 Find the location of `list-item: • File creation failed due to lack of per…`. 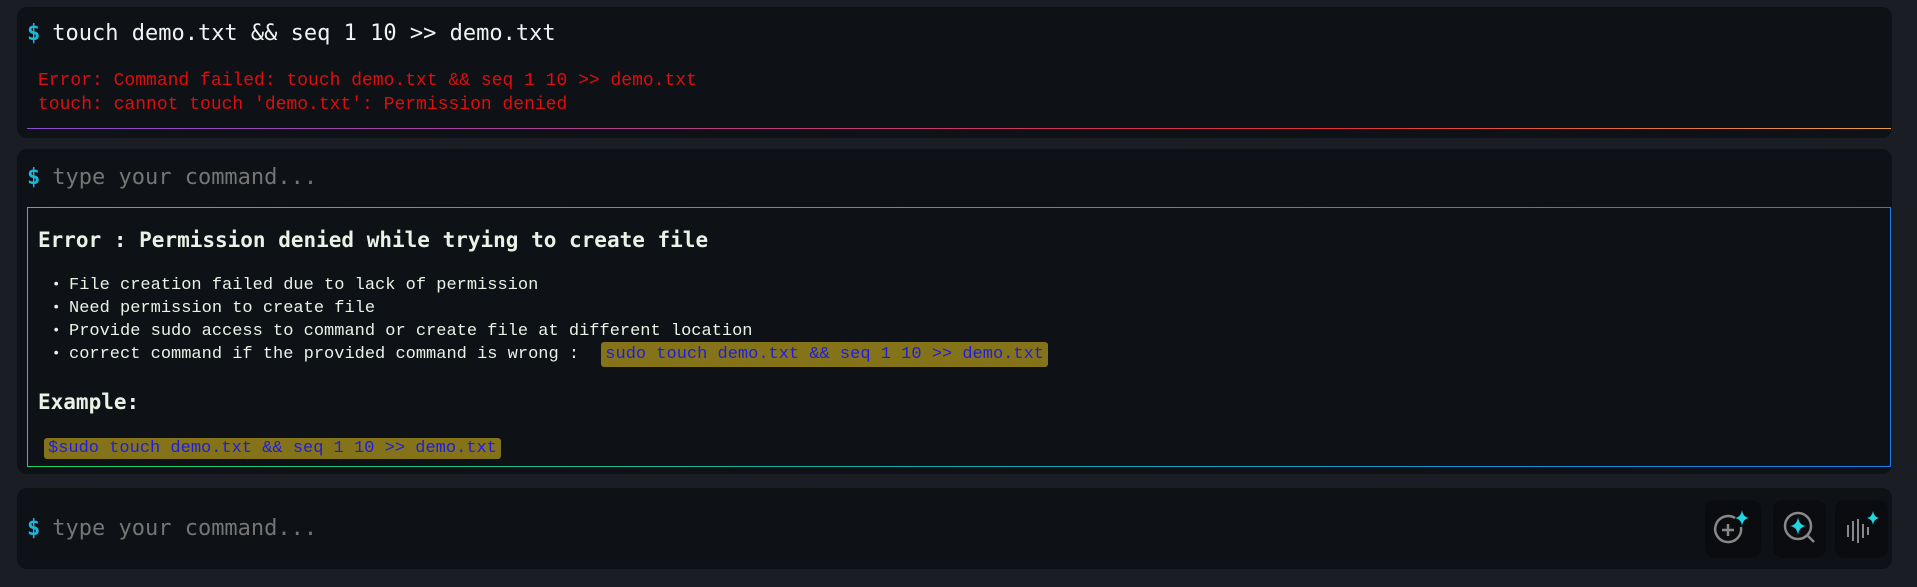

list-item: • File creation failed due to lack of per… is located at coordinates (295, 285).